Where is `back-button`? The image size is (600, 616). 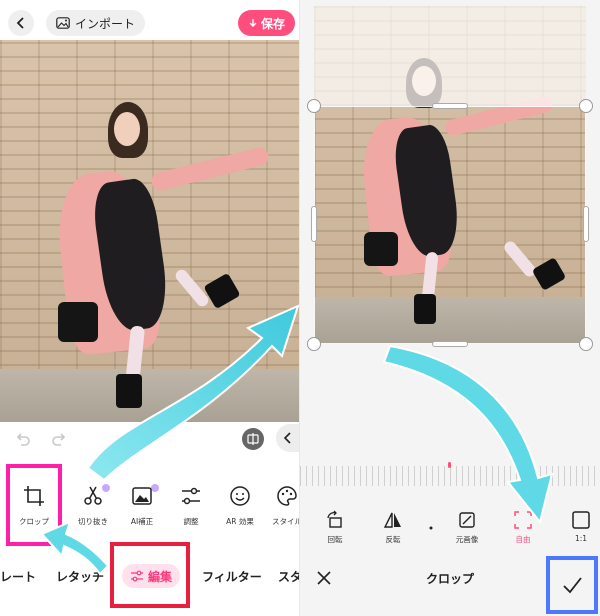
back-button is located at coordinates (21, 23).